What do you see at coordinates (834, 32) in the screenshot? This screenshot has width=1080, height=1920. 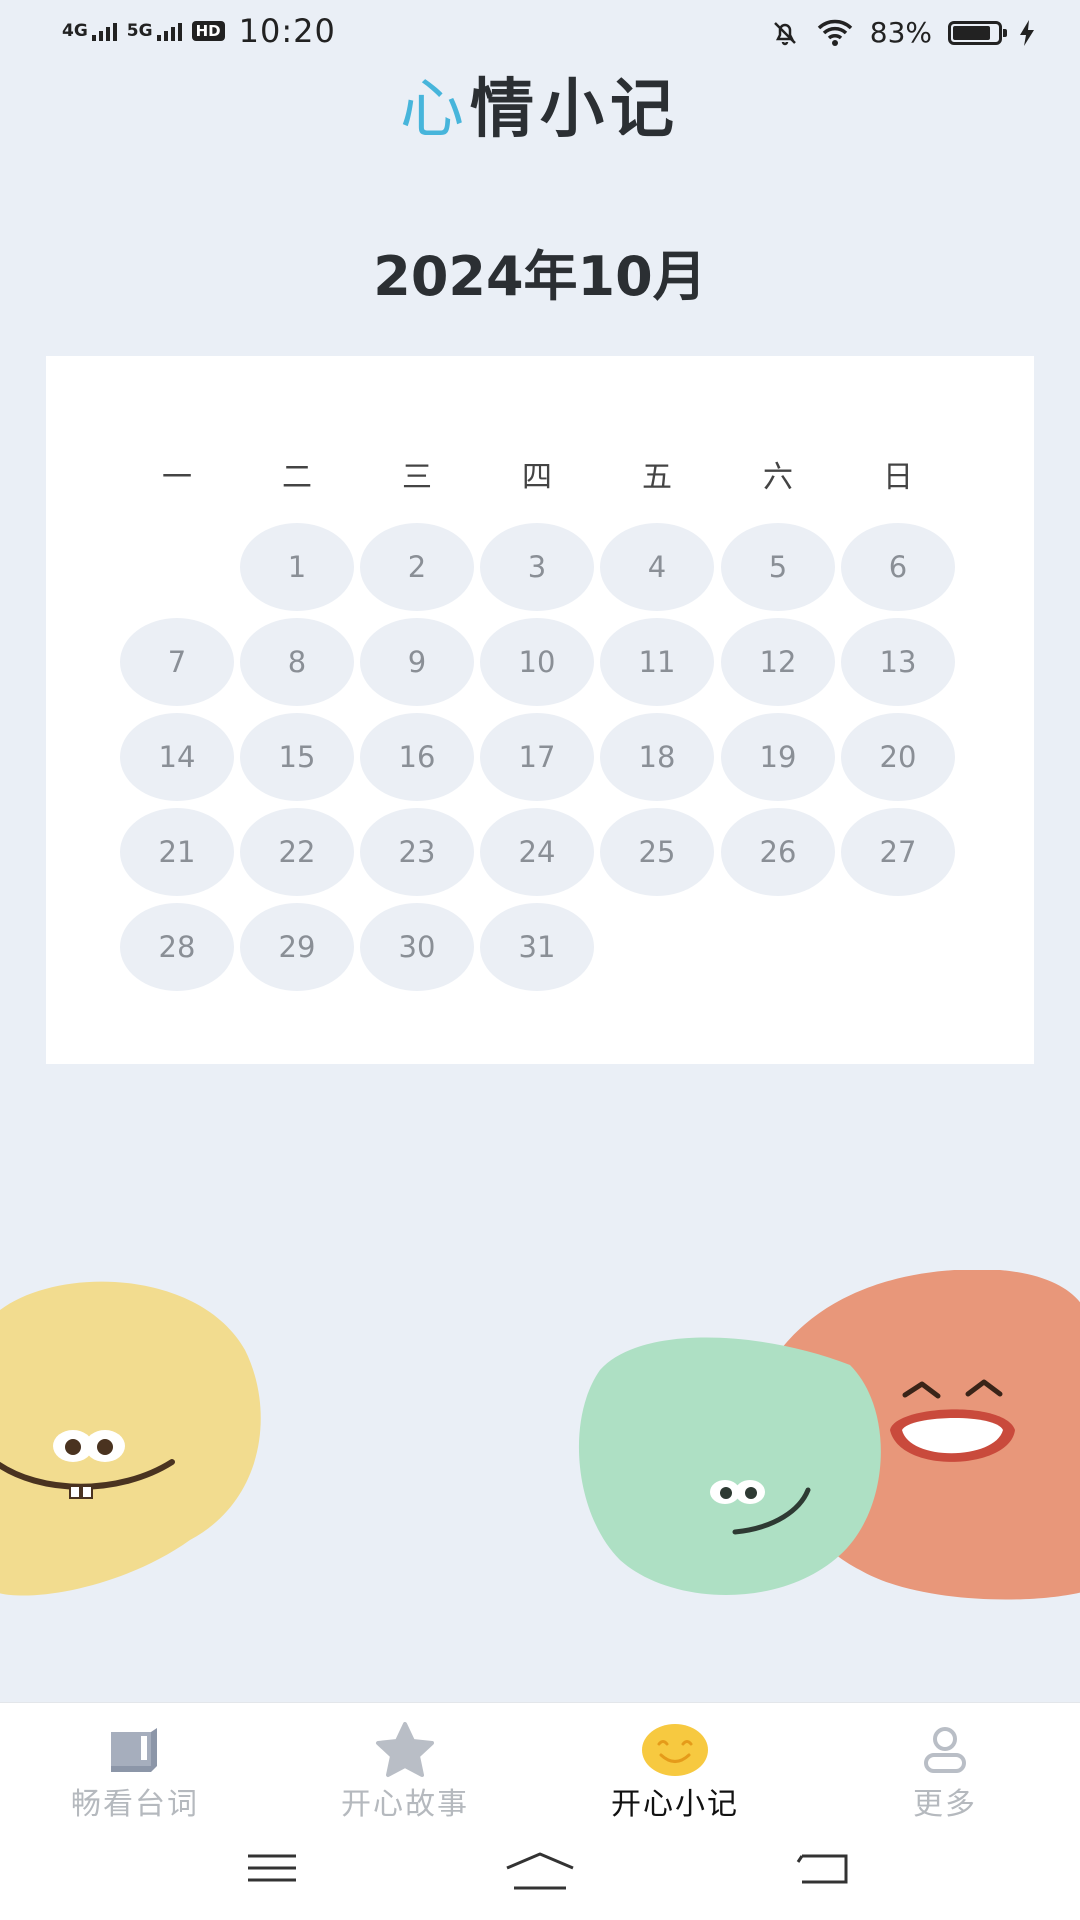 I see `wifi-icon` at bounding box center [834, 32].